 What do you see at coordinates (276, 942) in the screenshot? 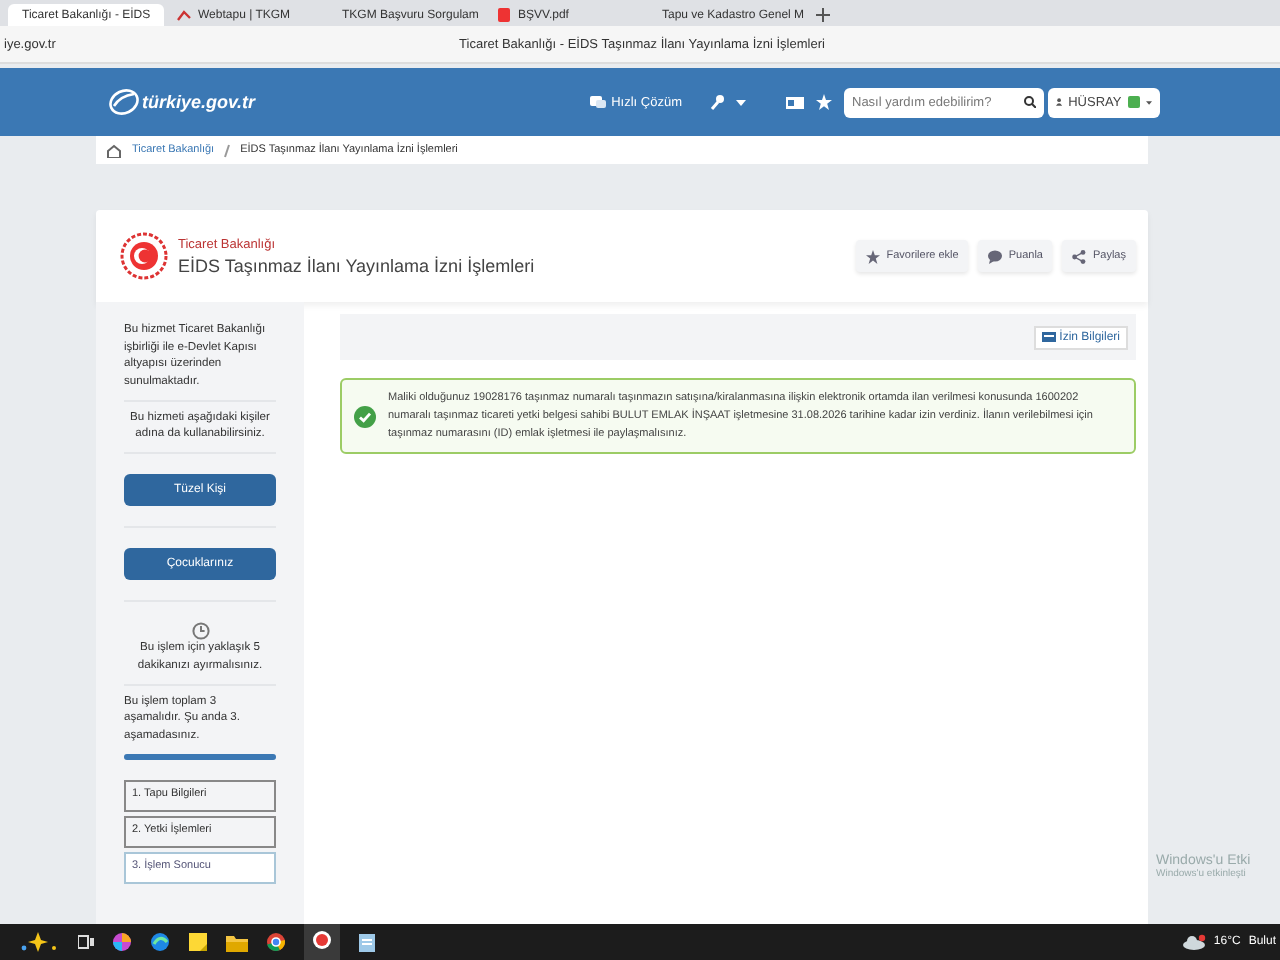
I see `chrome-like-icon` at bounding box center [276, 942].